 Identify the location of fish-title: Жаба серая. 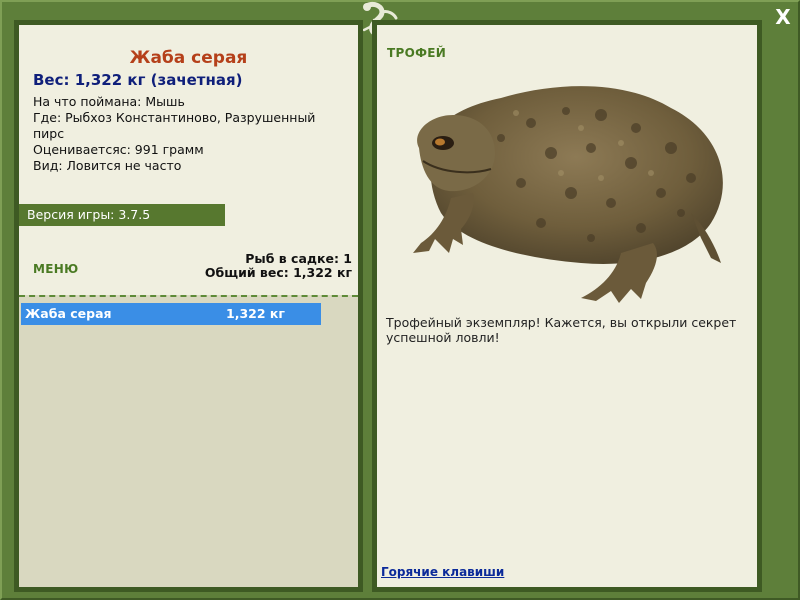
(188, 58).